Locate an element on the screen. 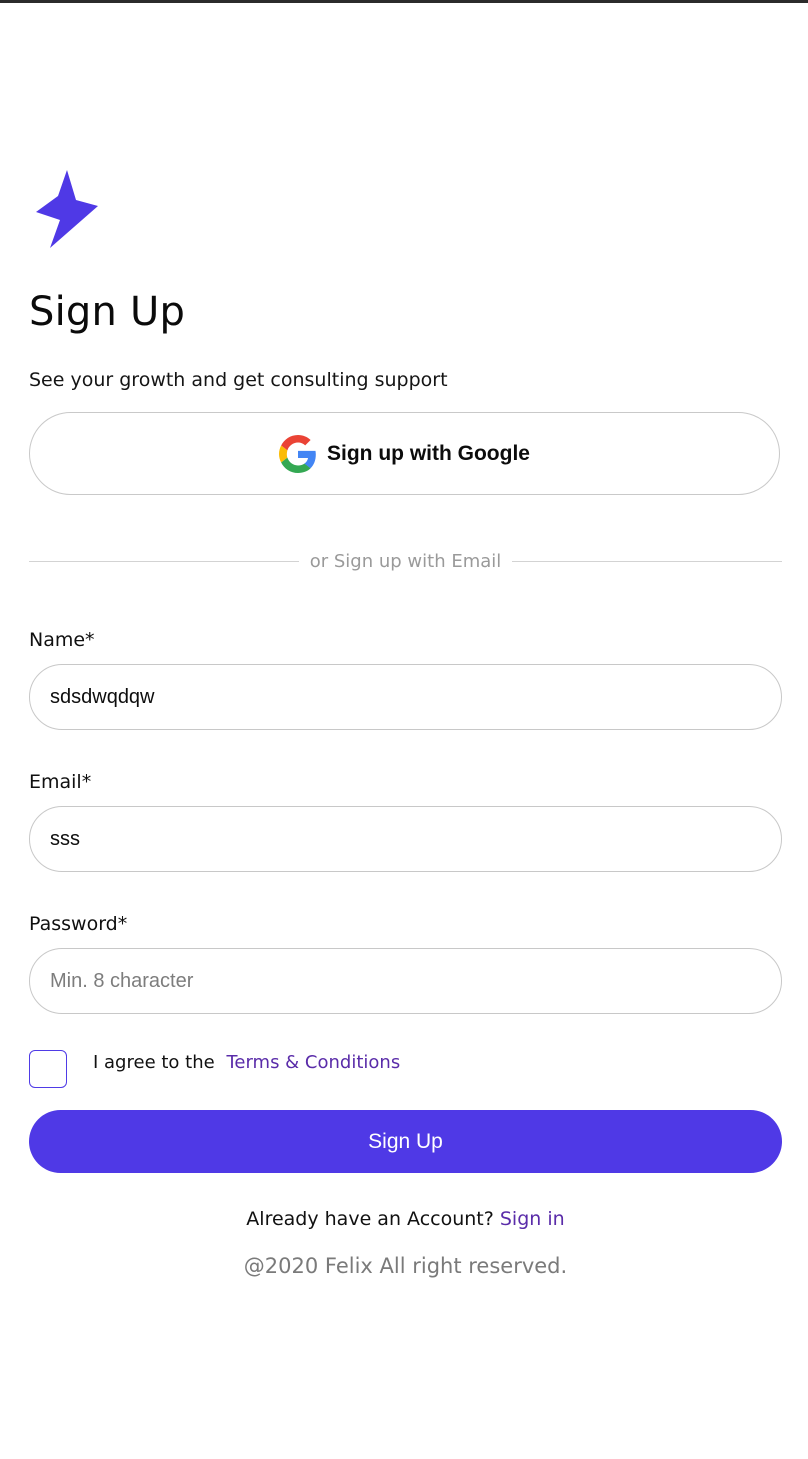 This screenshot has width=808, height=1459. email-input is located at coordinates (405, 839).